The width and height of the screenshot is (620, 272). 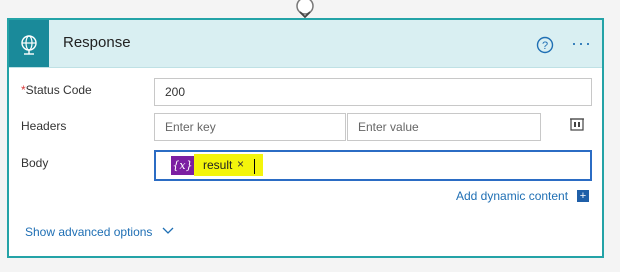 What do you see at coordinates (56, 90) in the screenshot?
I see `status-code-label: *Status Code` at bounding box center [56, 90].